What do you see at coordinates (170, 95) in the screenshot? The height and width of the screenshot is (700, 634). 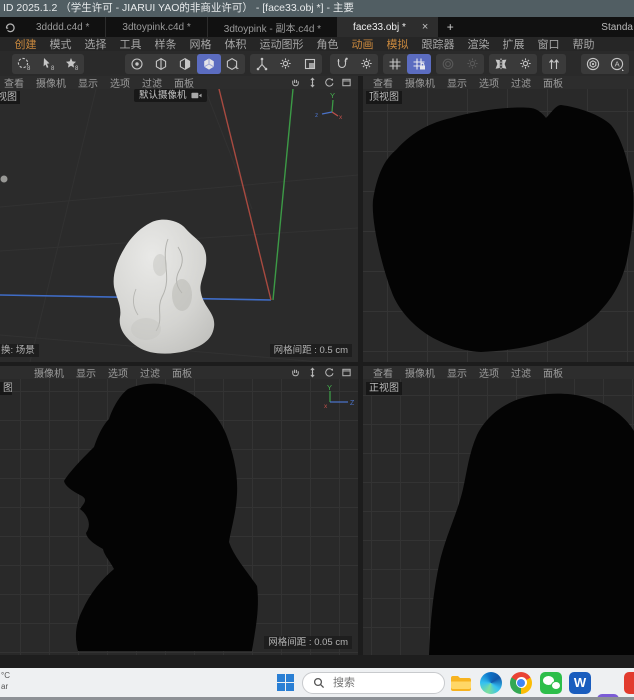 I see `camera-selector: 默认摄像机` at bounding box center [170, 95].